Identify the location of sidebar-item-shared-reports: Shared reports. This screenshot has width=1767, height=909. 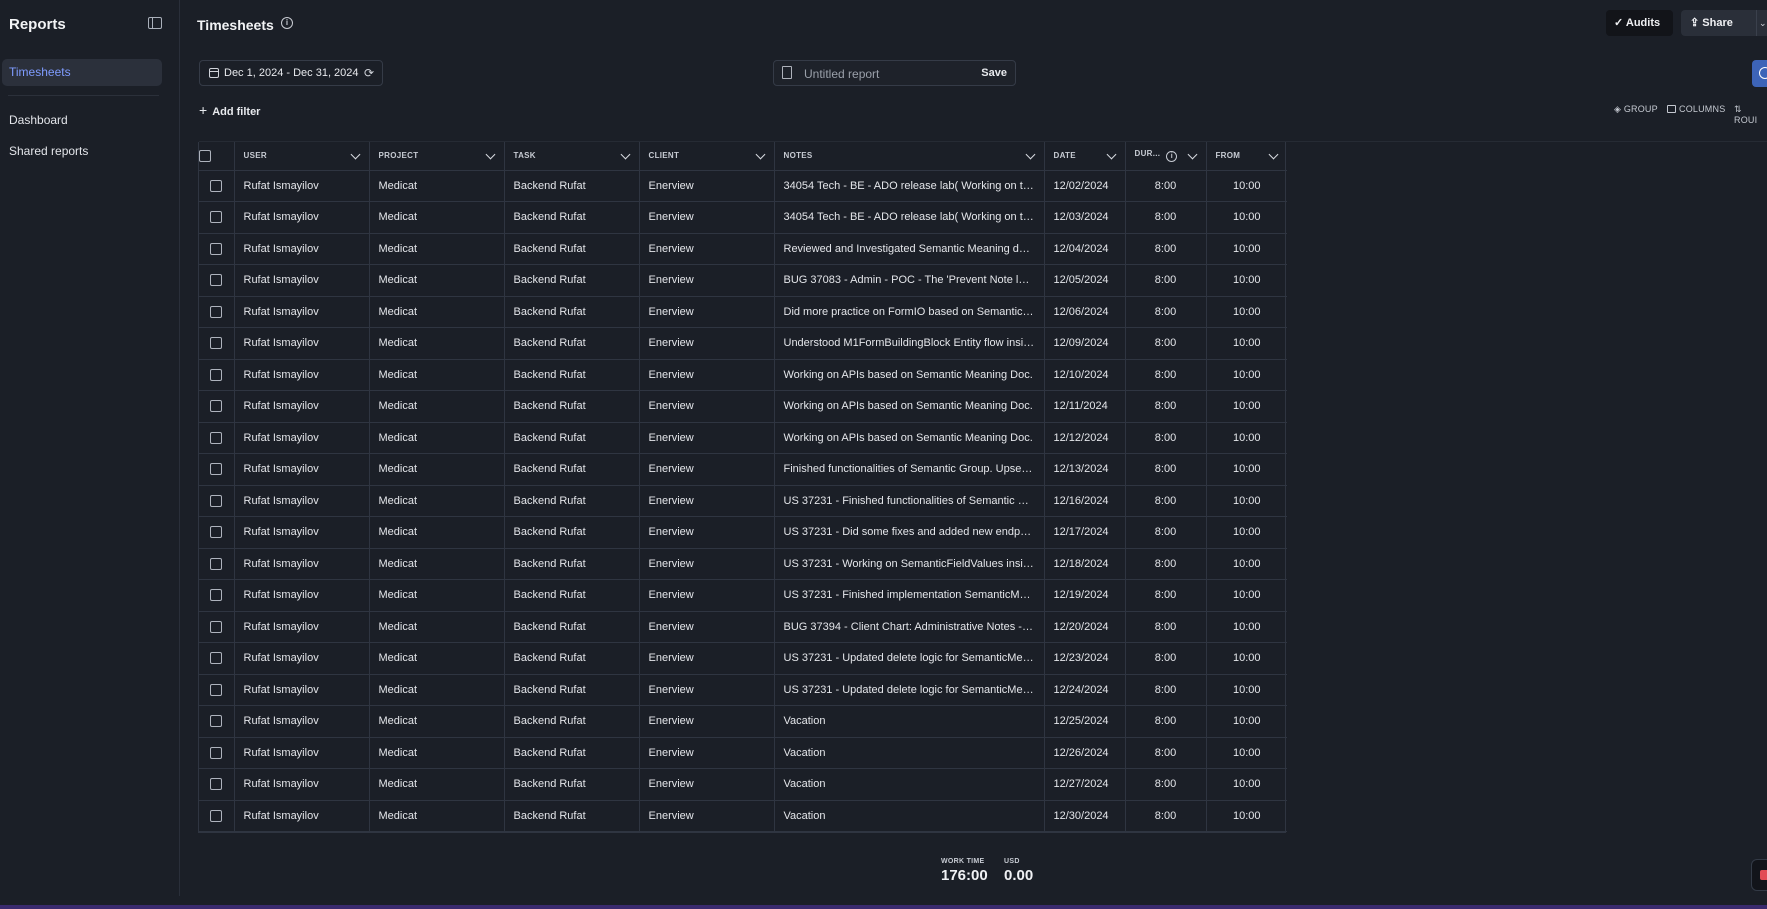
(48, 151).